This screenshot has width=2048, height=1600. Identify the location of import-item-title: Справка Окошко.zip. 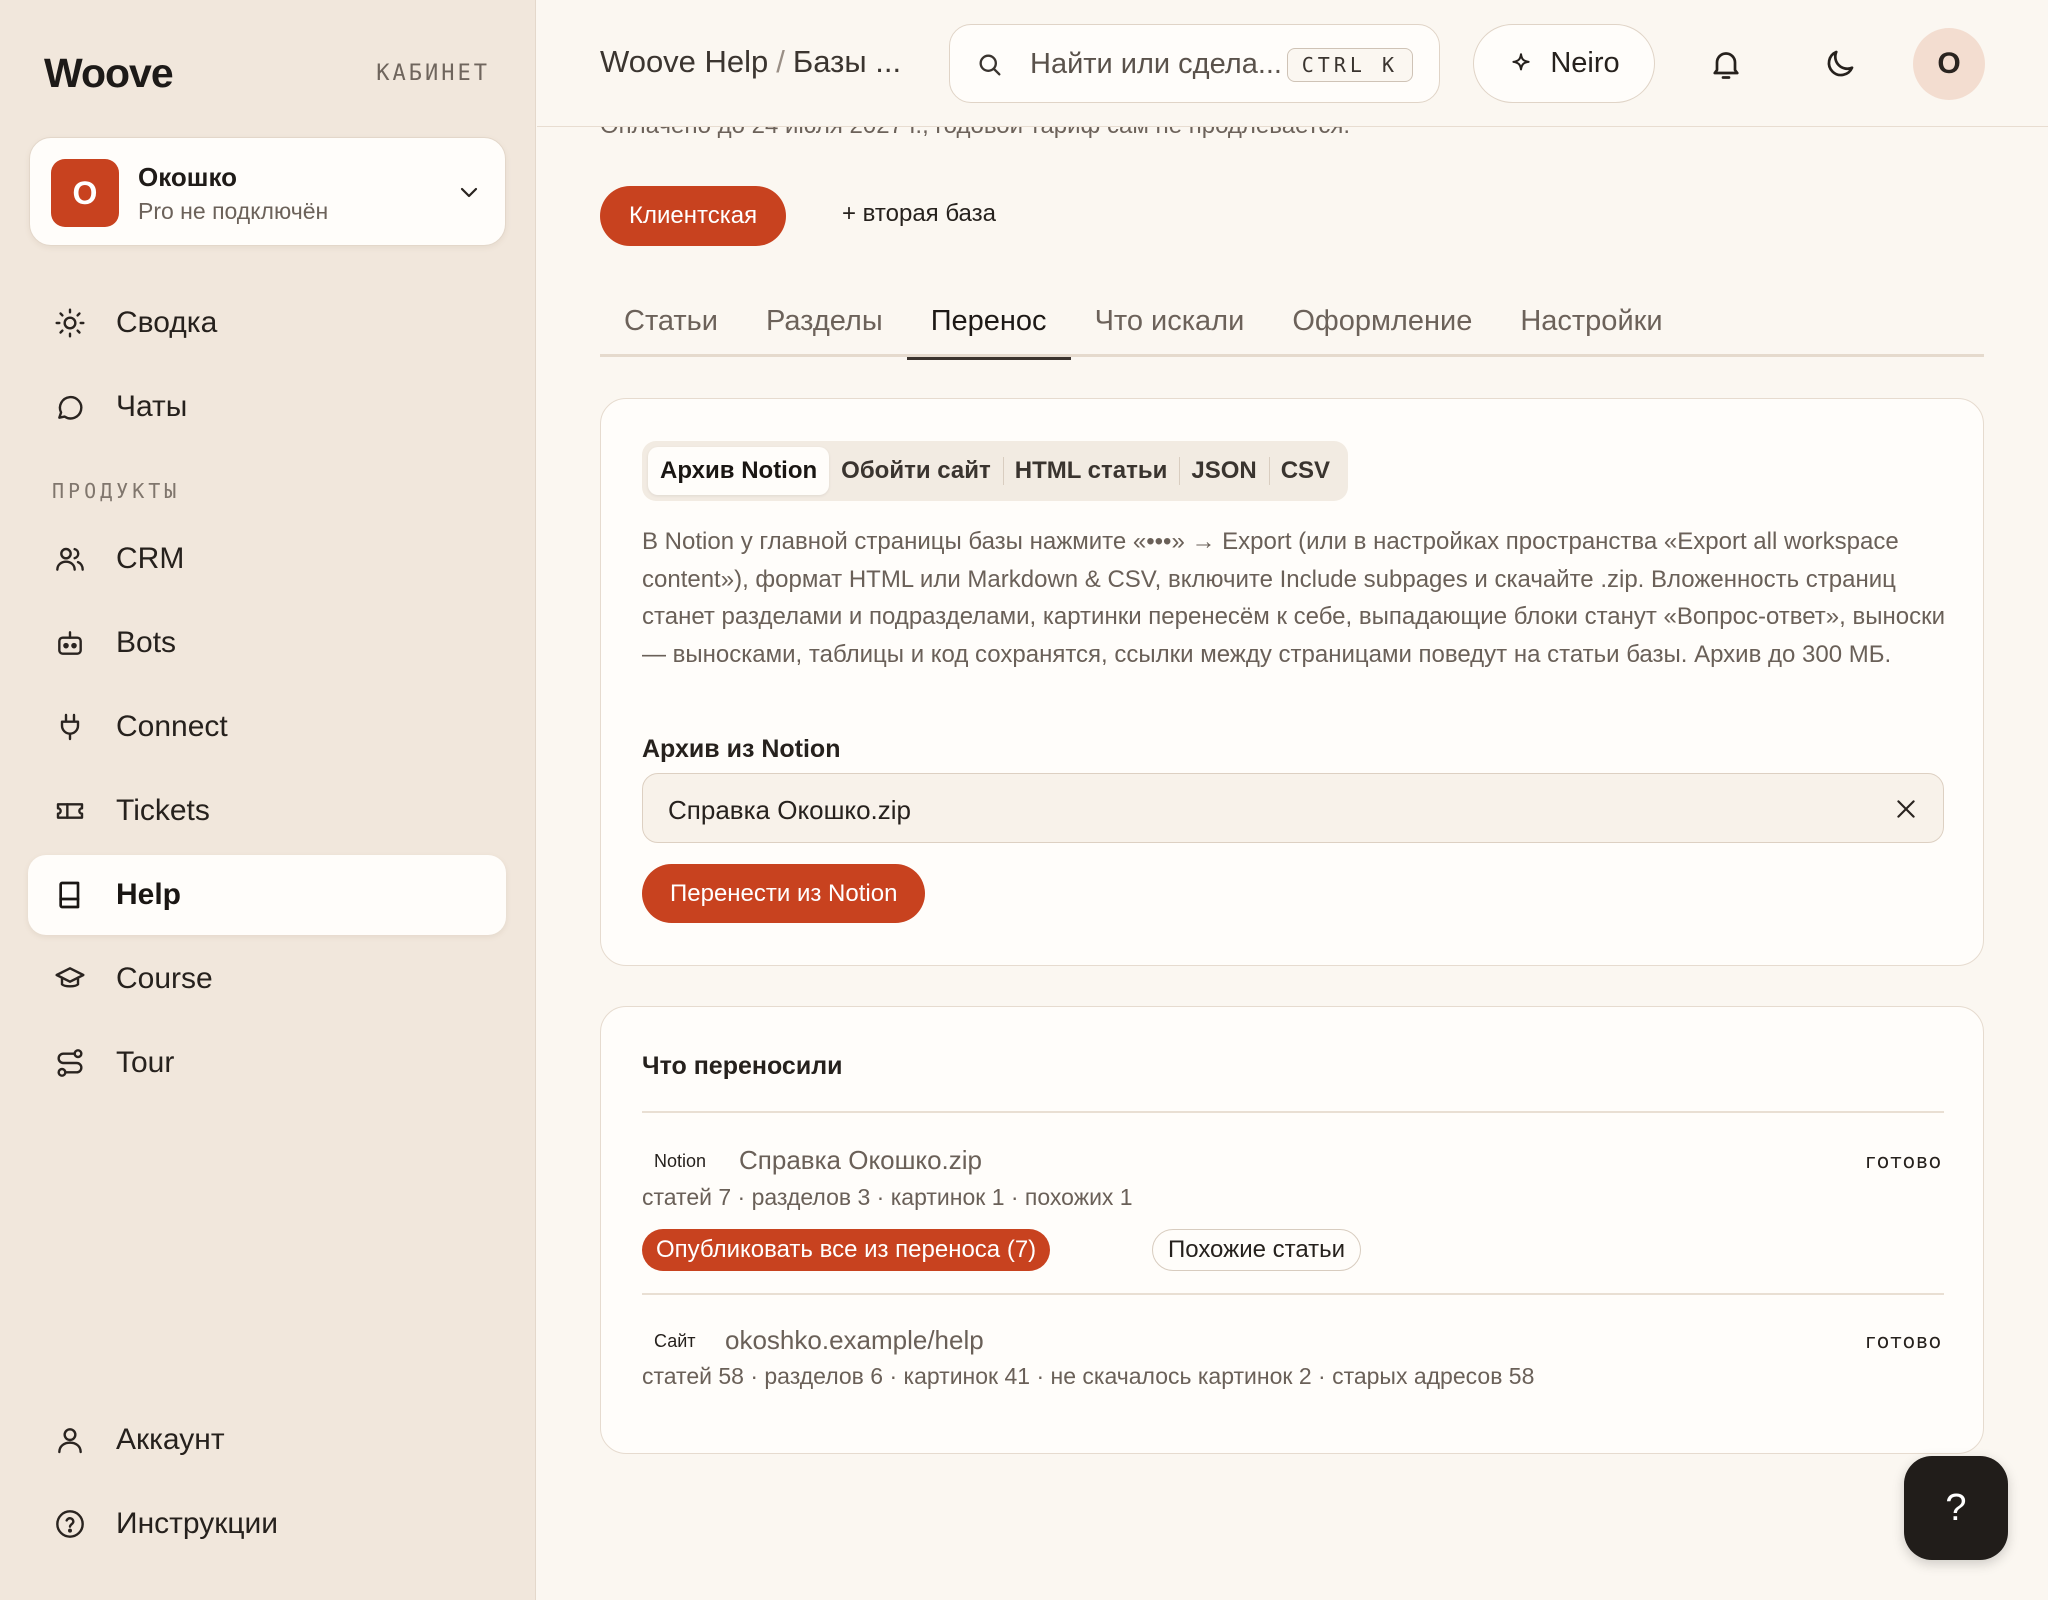
(861, 1160).